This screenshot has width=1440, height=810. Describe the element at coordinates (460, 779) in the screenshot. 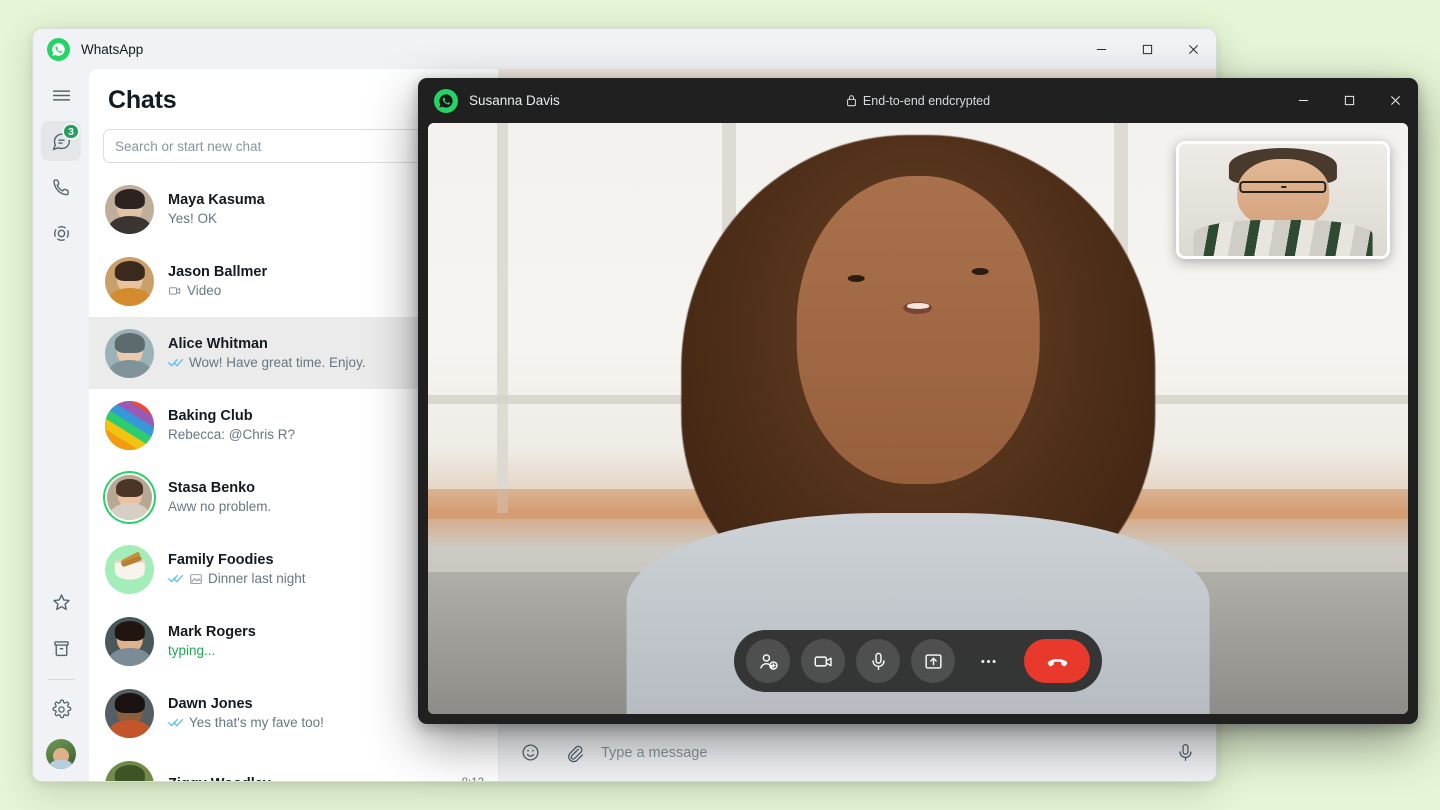

I see `chat-meta: 8:12` at that location.